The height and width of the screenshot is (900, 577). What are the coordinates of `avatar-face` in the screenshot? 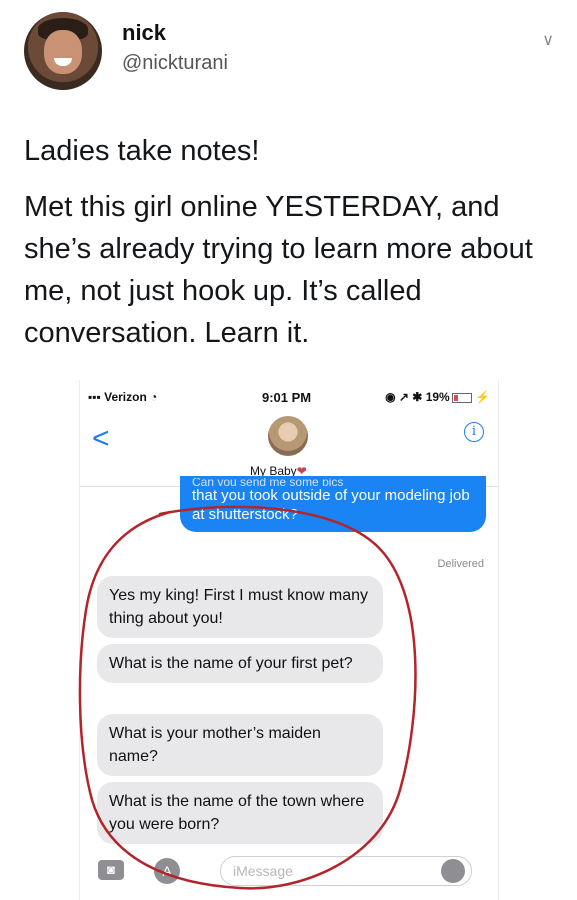 It's located at (63, 52).